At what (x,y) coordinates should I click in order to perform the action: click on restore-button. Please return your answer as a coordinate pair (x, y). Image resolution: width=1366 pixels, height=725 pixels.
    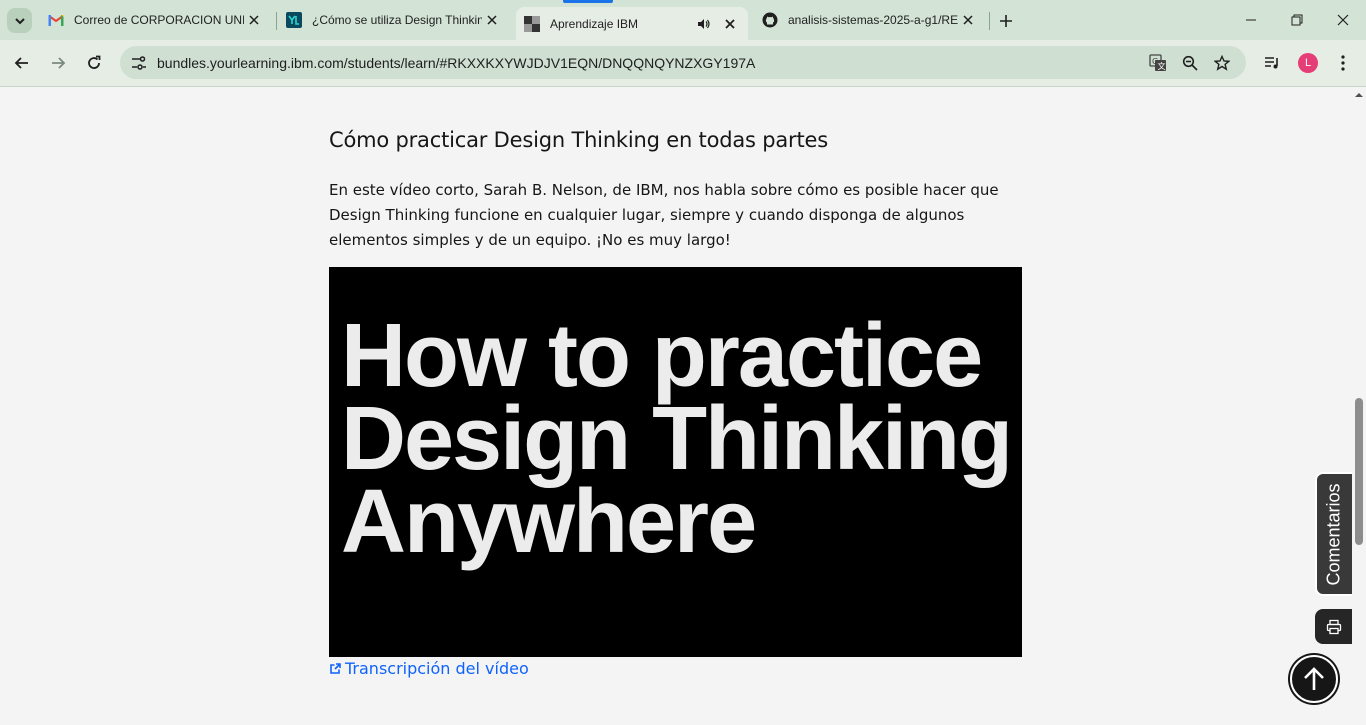
    Looking at the image, I should click on (1297, 20).